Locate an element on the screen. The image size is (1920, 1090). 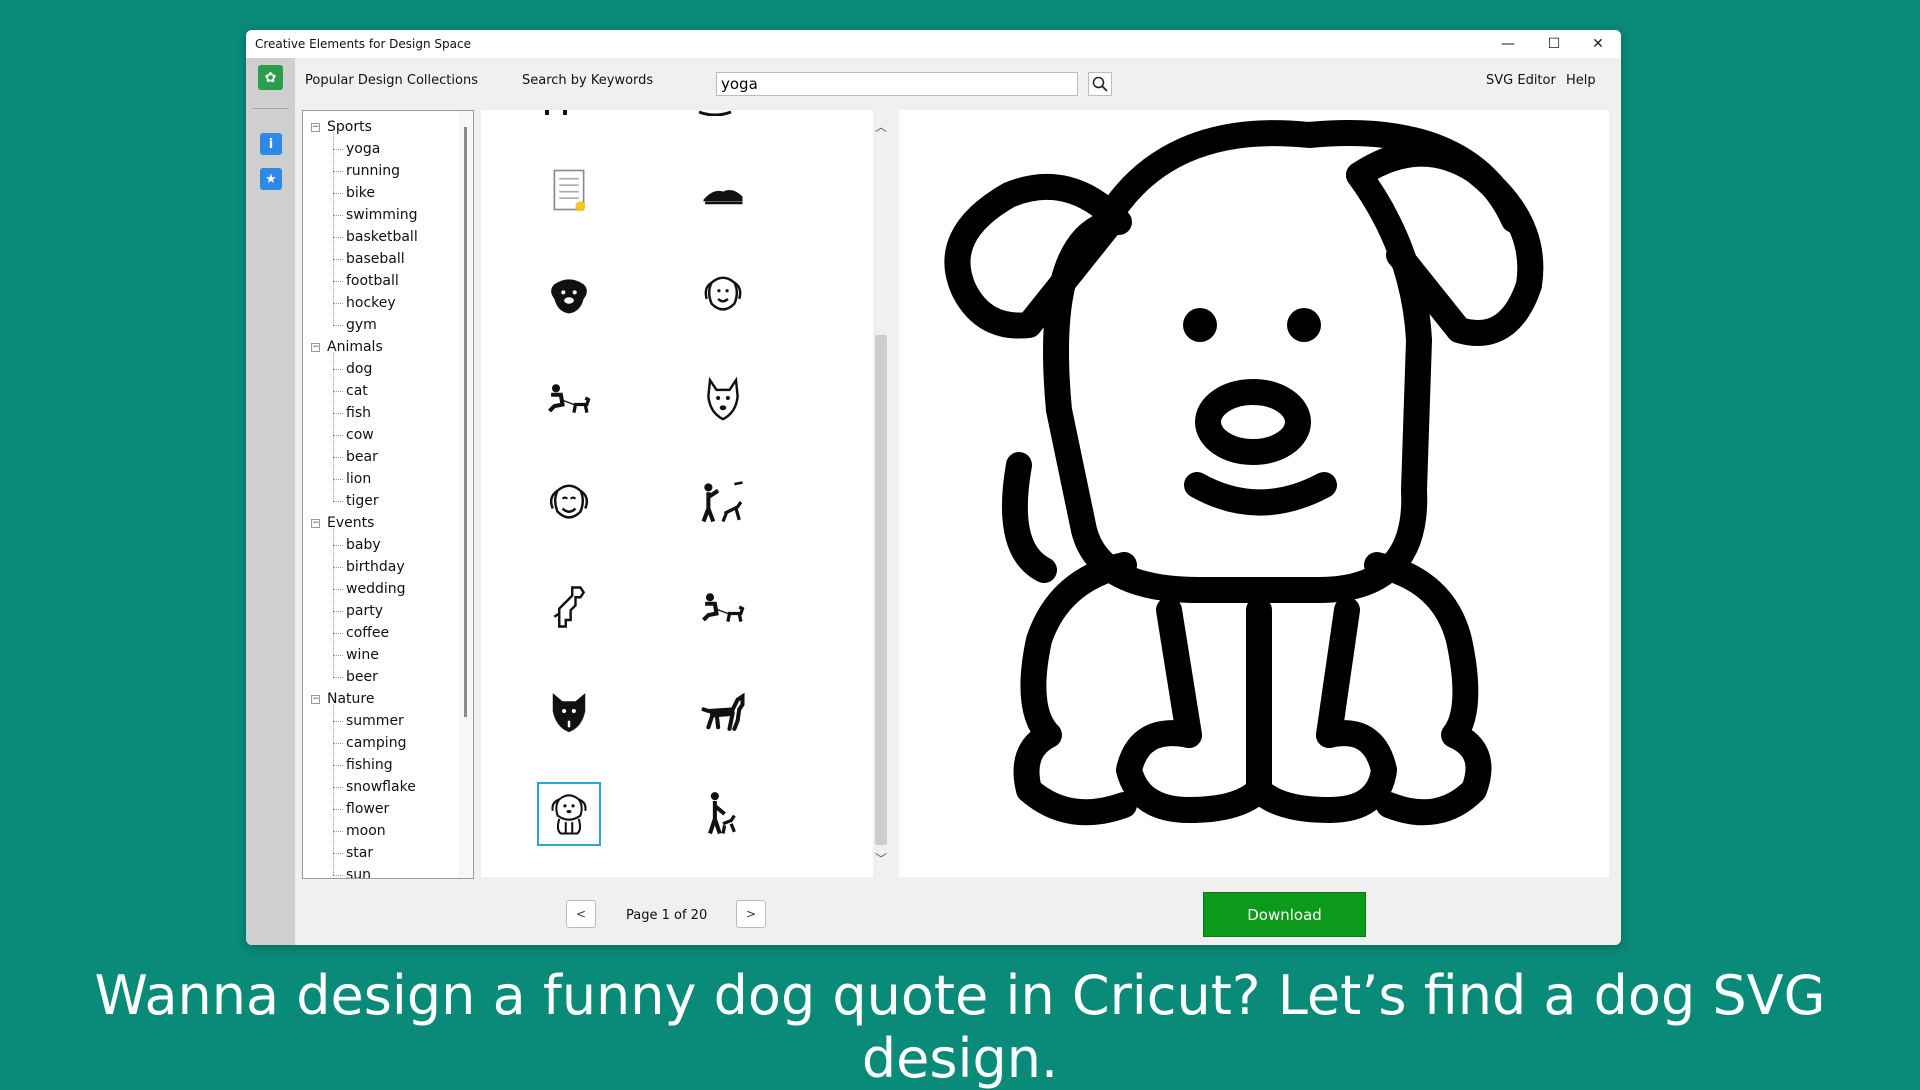
scroll-down-icon: ﹀ is located at coordinates (881, 858).